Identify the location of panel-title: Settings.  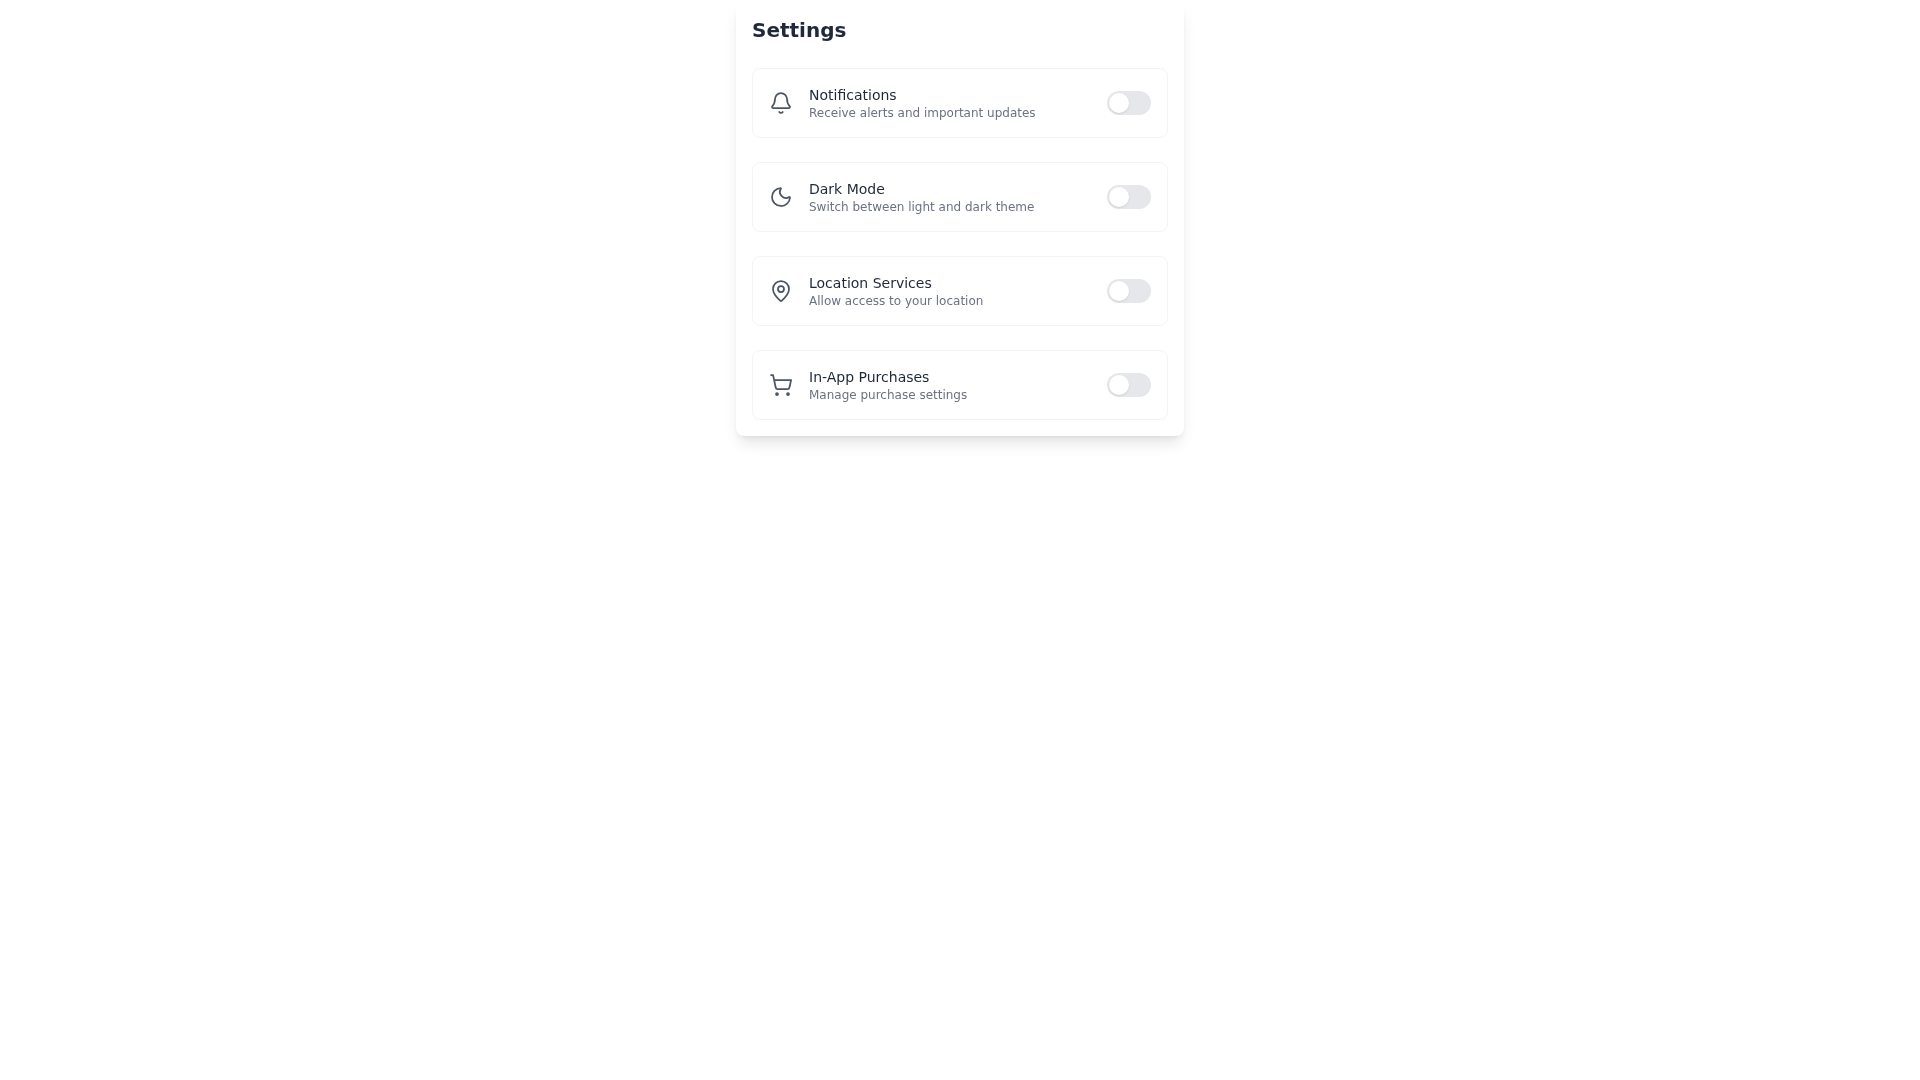
(800, 30).